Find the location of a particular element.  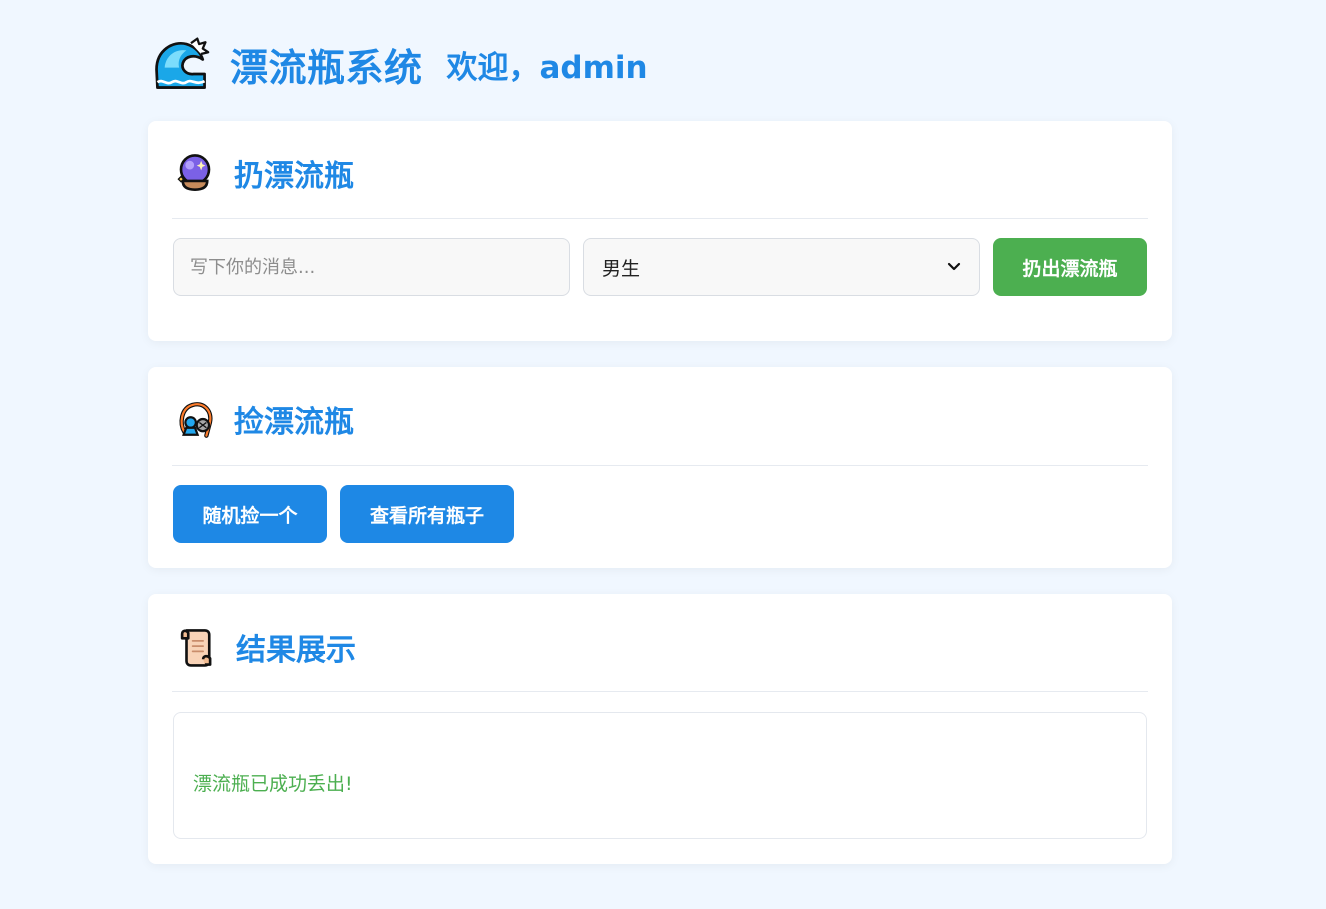

chevron-down-icon is located at coordinates (954, 266).